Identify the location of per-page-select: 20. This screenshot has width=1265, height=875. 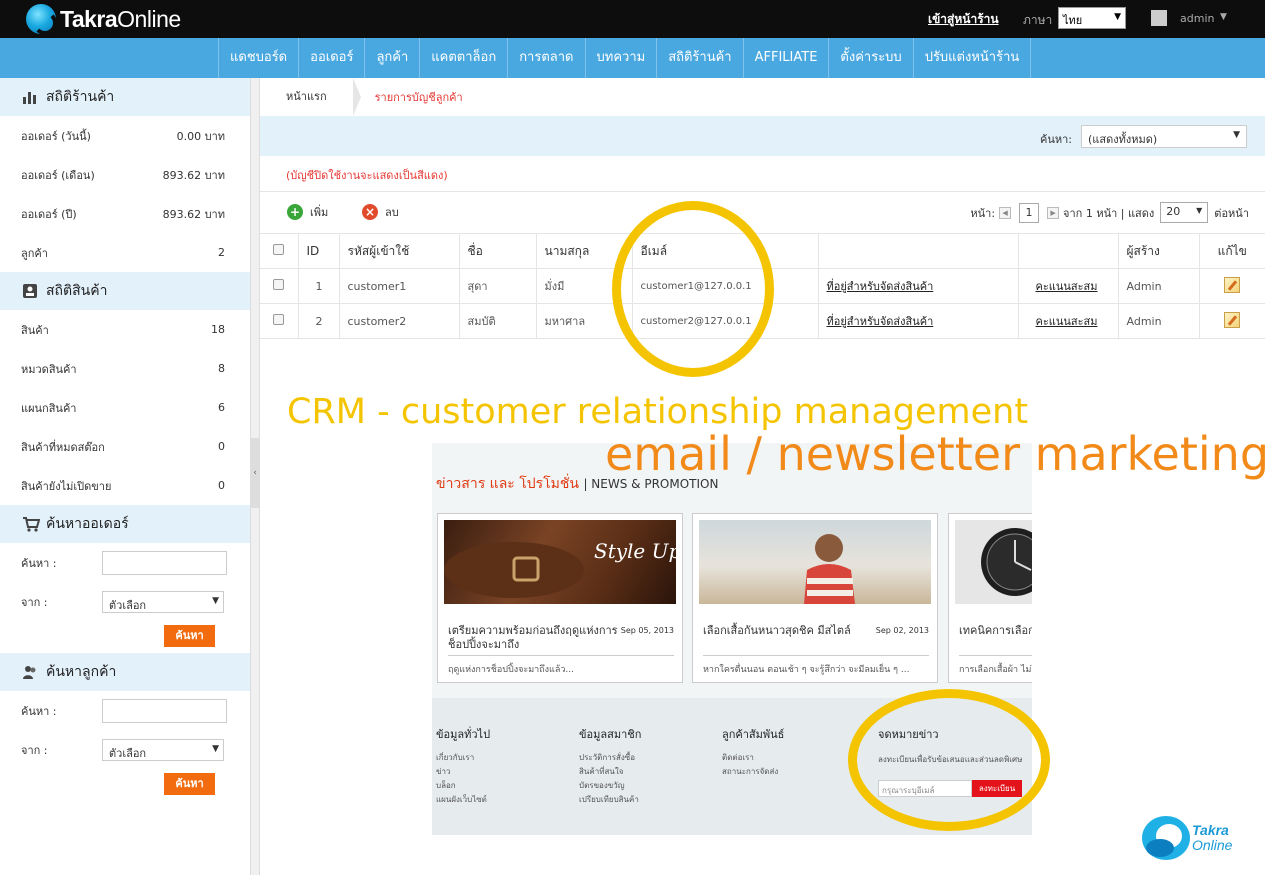
(1184, 212).